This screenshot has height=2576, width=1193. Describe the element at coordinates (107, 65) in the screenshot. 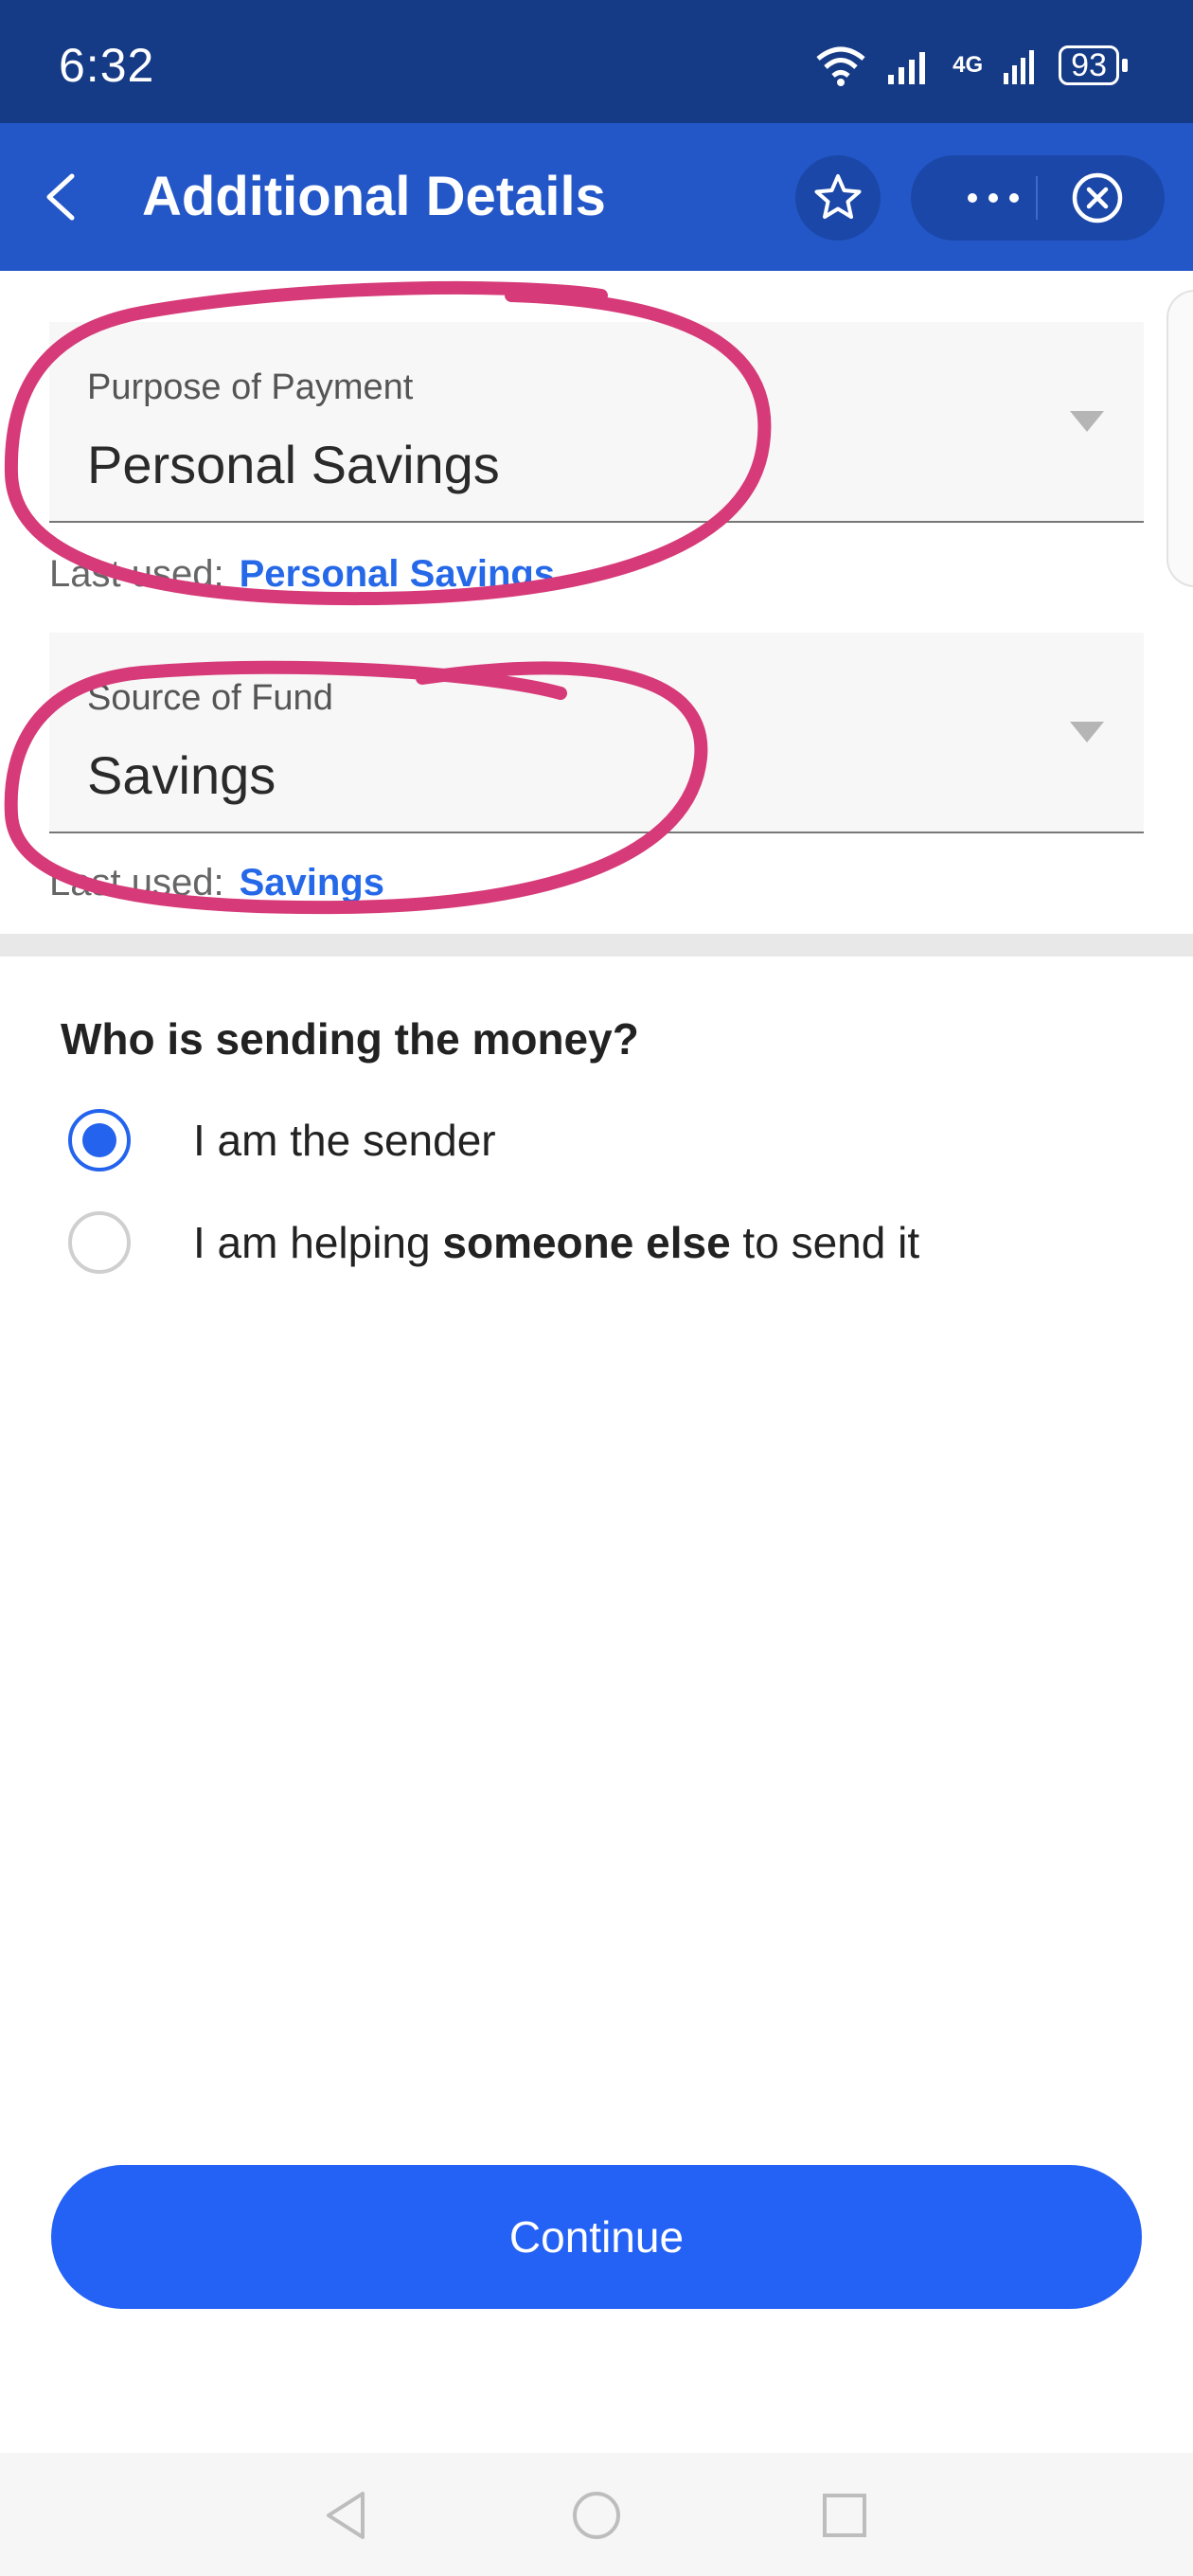

I see `status-time: 6:32` at that location.